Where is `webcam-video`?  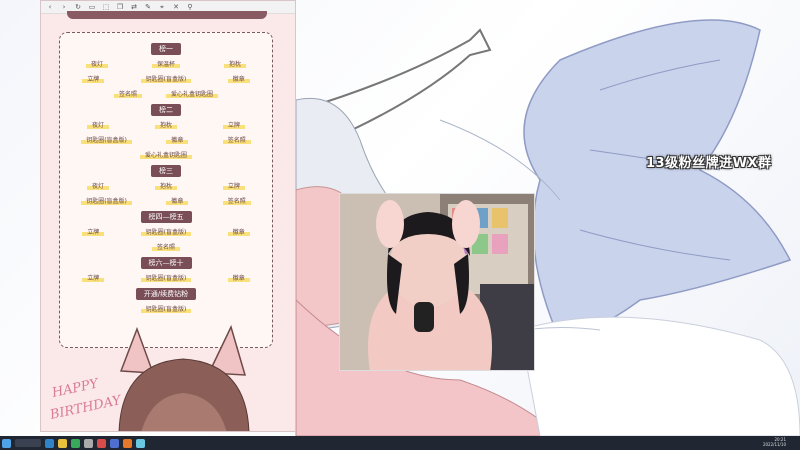
webcam-video is located at coordinates (437, 282).